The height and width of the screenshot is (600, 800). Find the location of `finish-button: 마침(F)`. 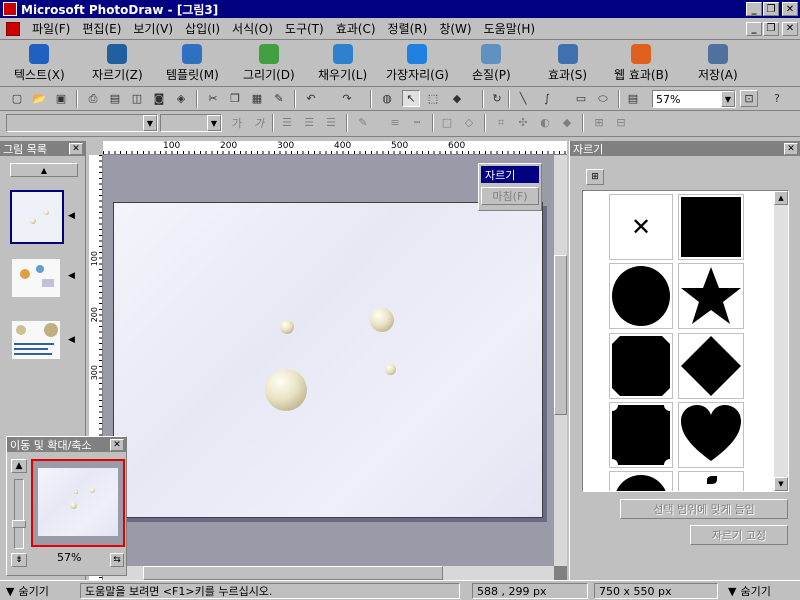

finish-button: 마침(F) is located at coordinates (510, 196).